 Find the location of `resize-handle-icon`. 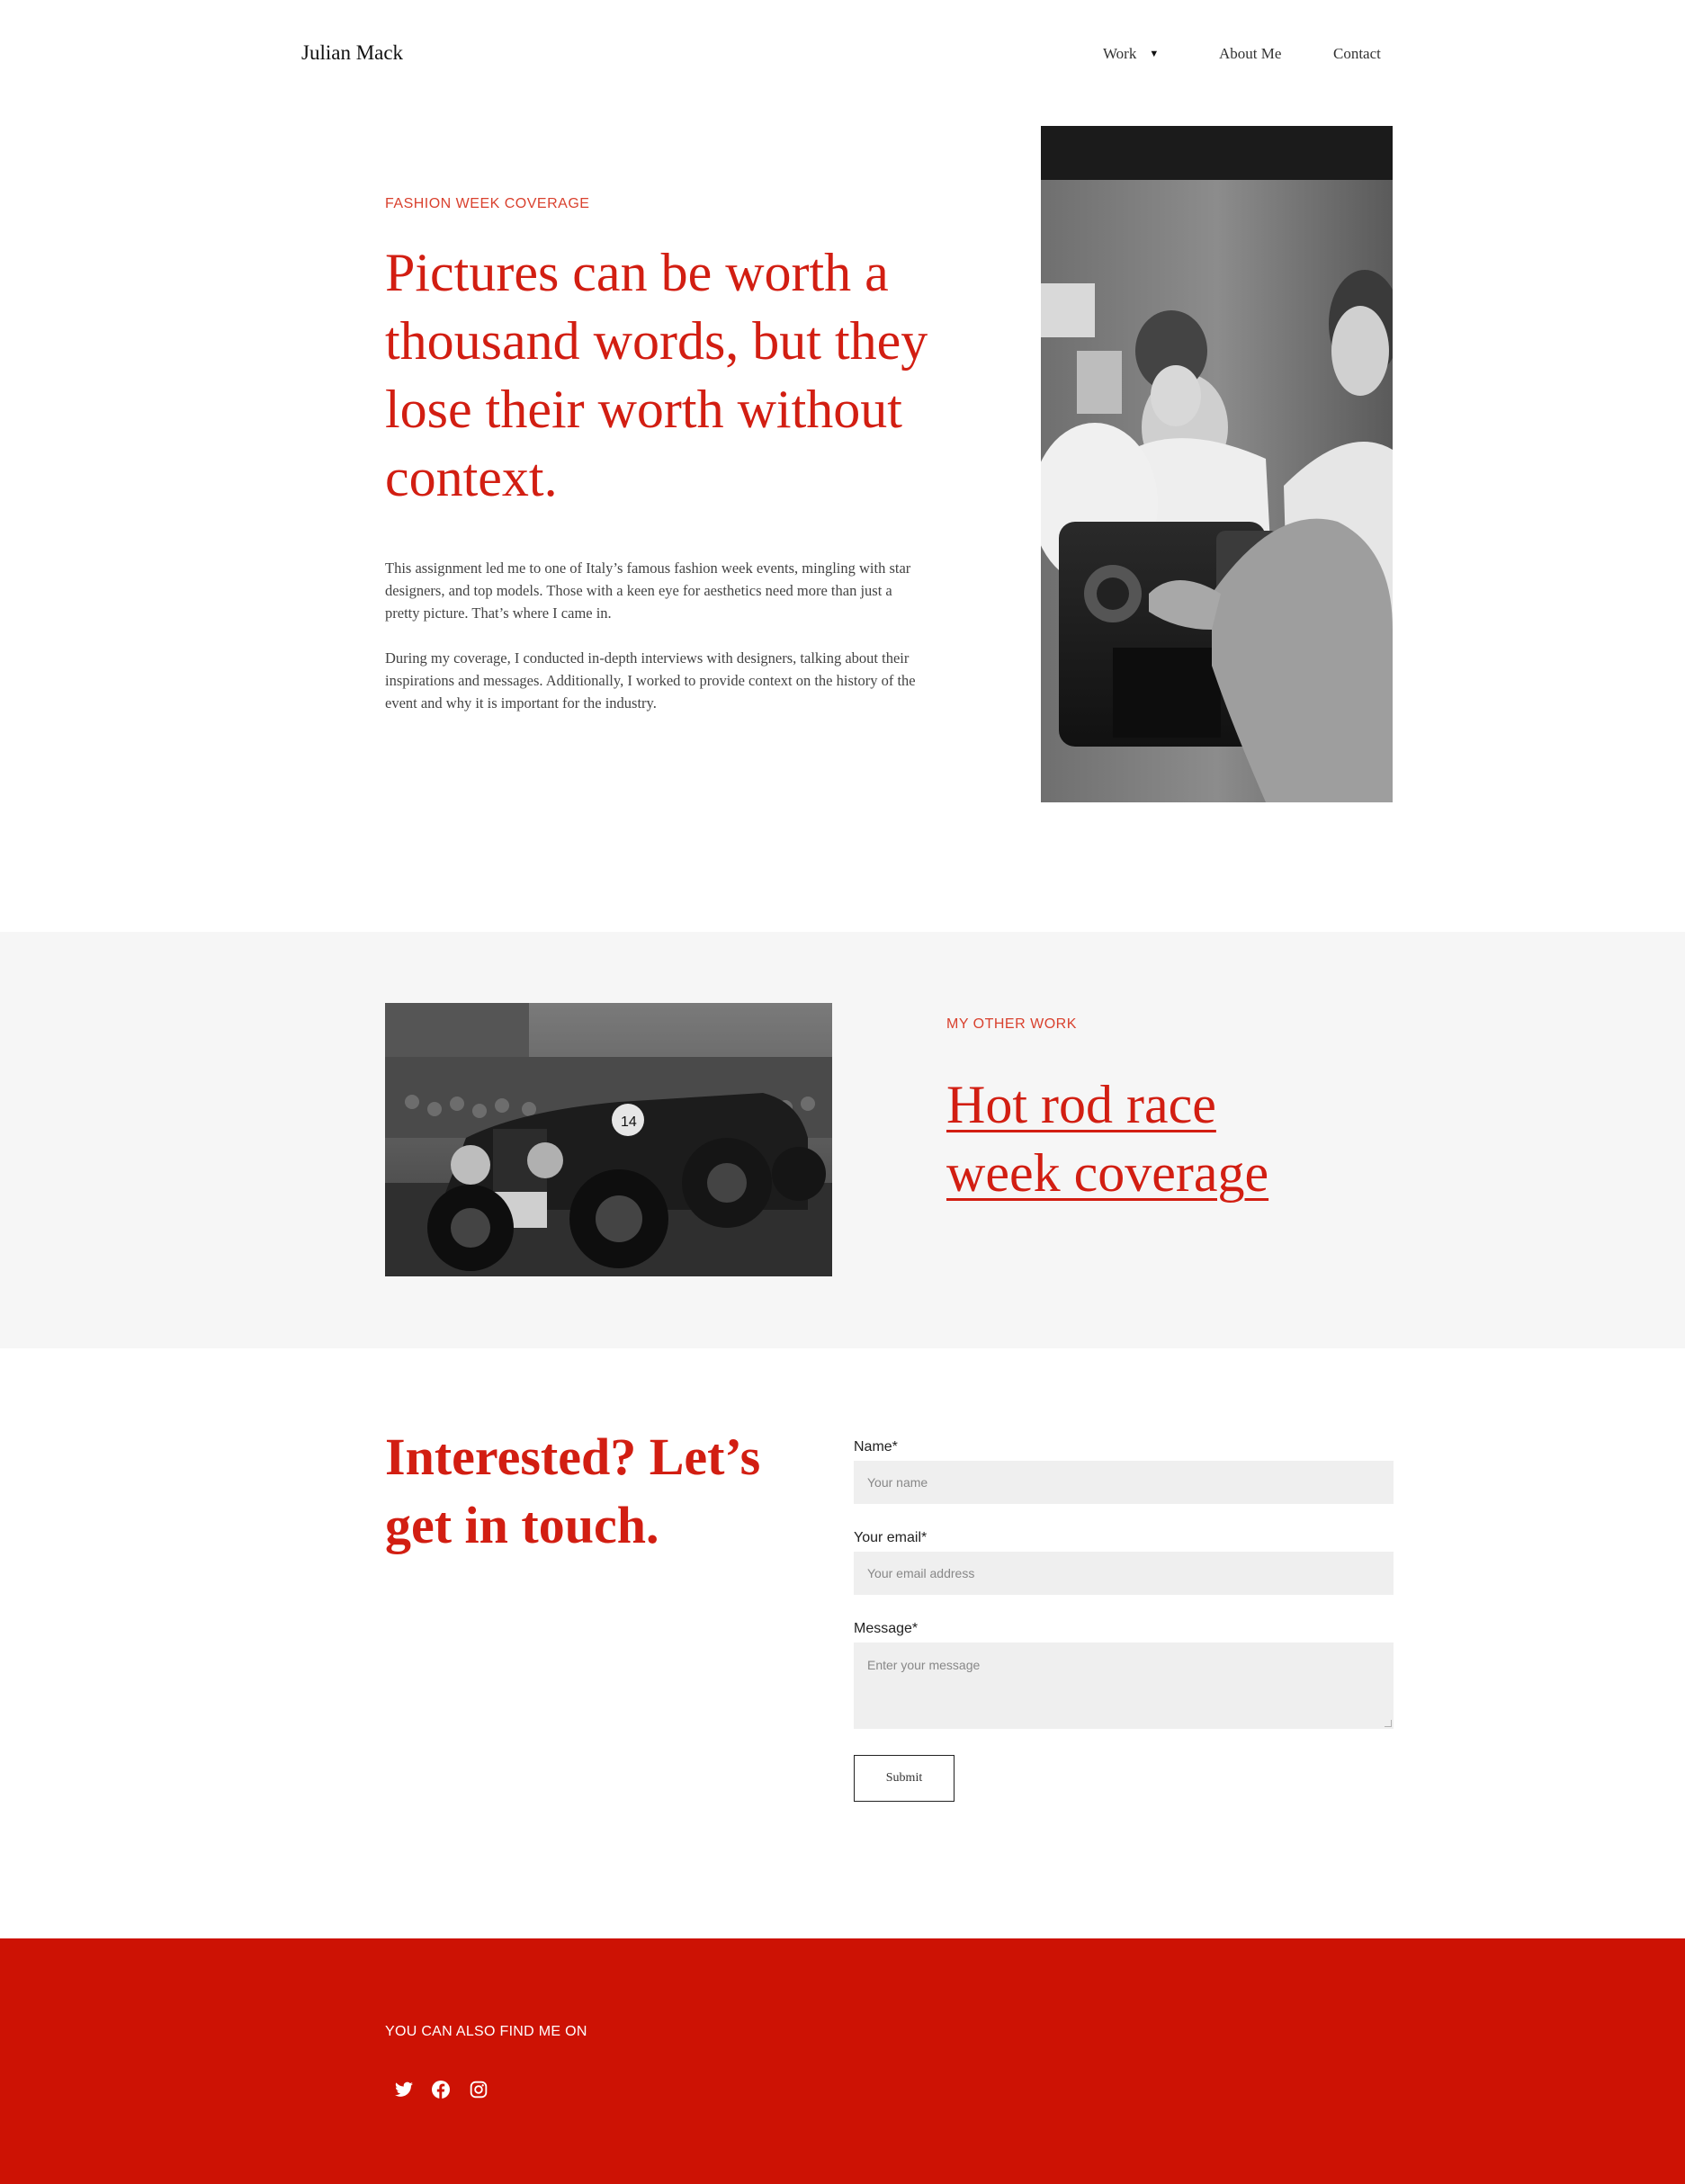

resize-handle-icon is located at coordinates (1389, 1724).